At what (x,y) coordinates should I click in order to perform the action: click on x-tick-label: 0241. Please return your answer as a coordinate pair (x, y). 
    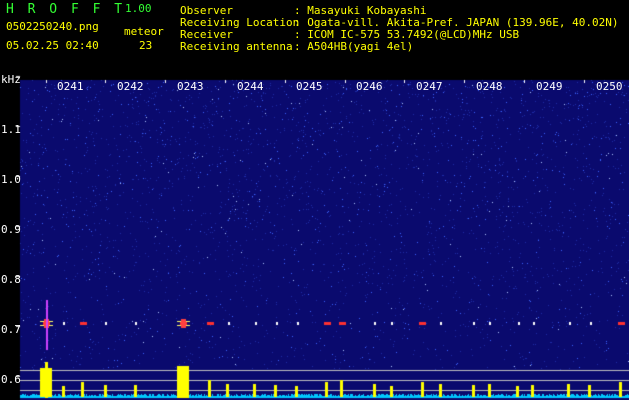
    Looking at the image, I should click on (70, 86).